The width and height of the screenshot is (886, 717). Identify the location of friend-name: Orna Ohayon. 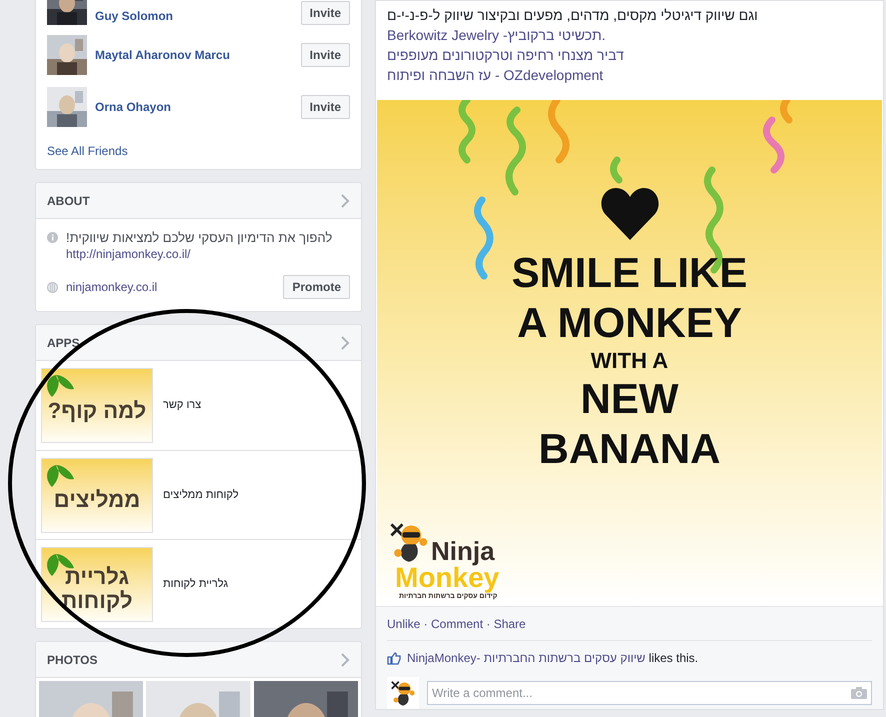
(194, 107).